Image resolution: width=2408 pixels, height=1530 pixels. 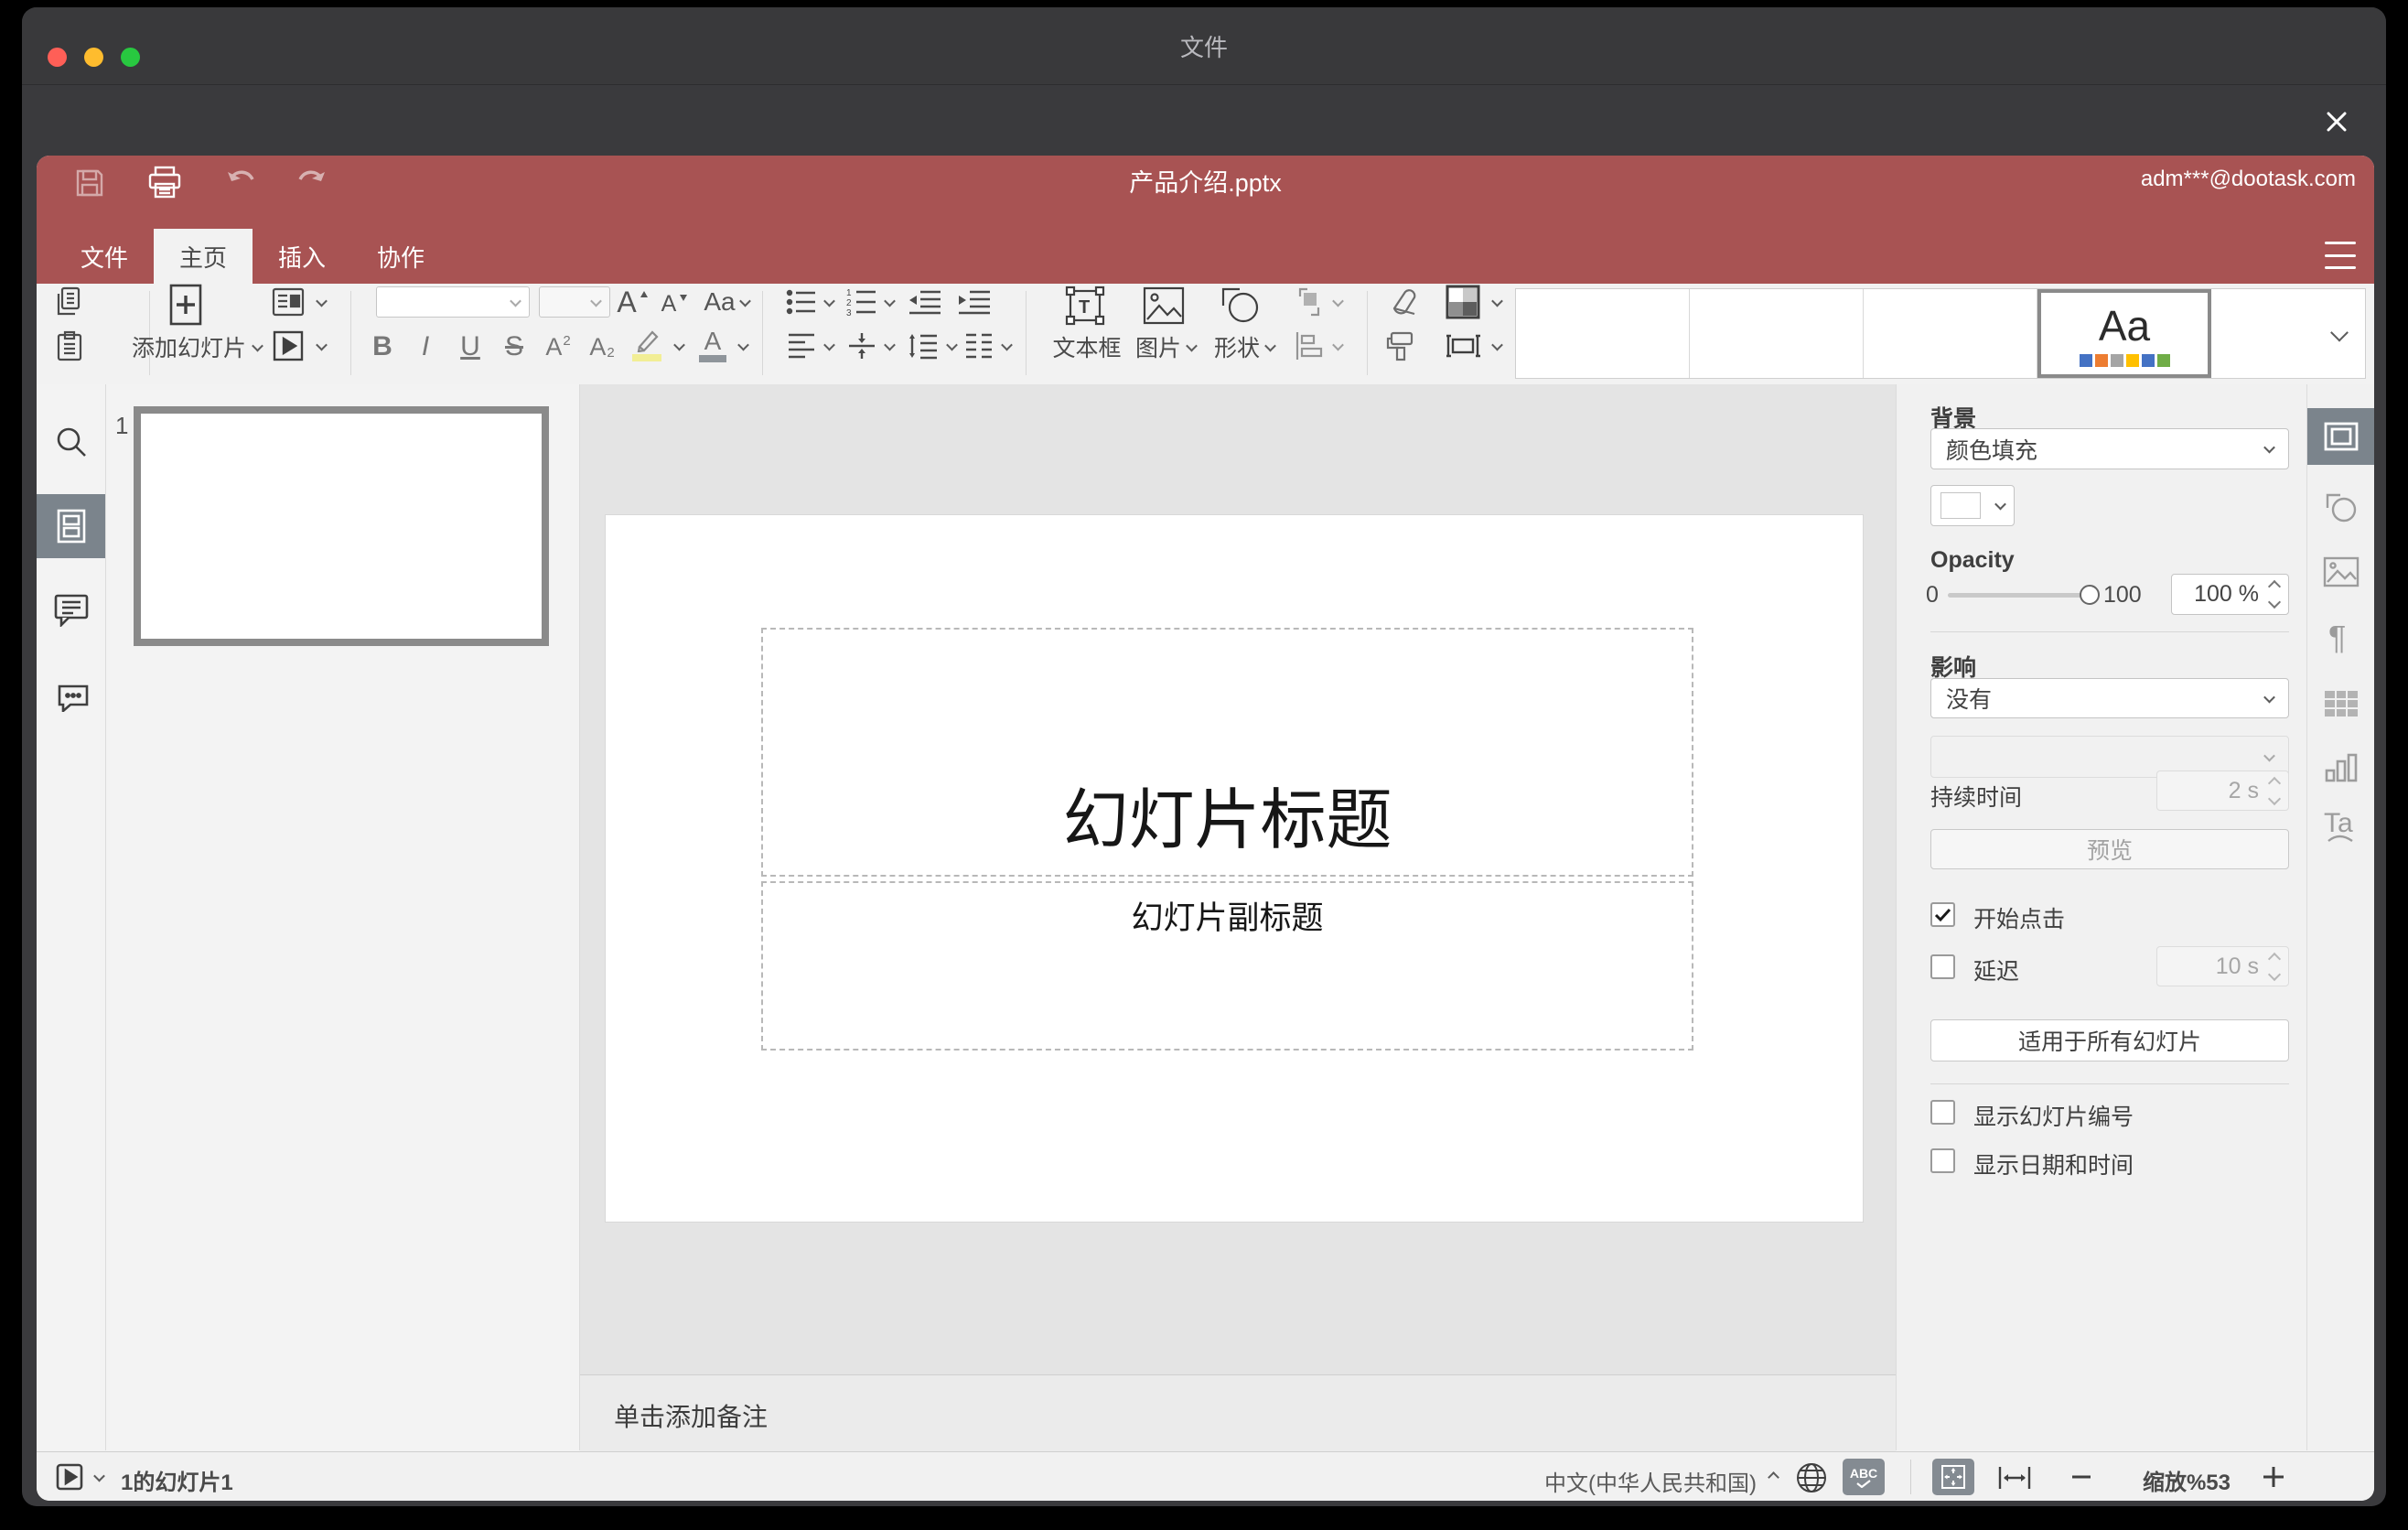 I want to click on notes-area: 单击添加备注, so click(x=1238, y=1412).